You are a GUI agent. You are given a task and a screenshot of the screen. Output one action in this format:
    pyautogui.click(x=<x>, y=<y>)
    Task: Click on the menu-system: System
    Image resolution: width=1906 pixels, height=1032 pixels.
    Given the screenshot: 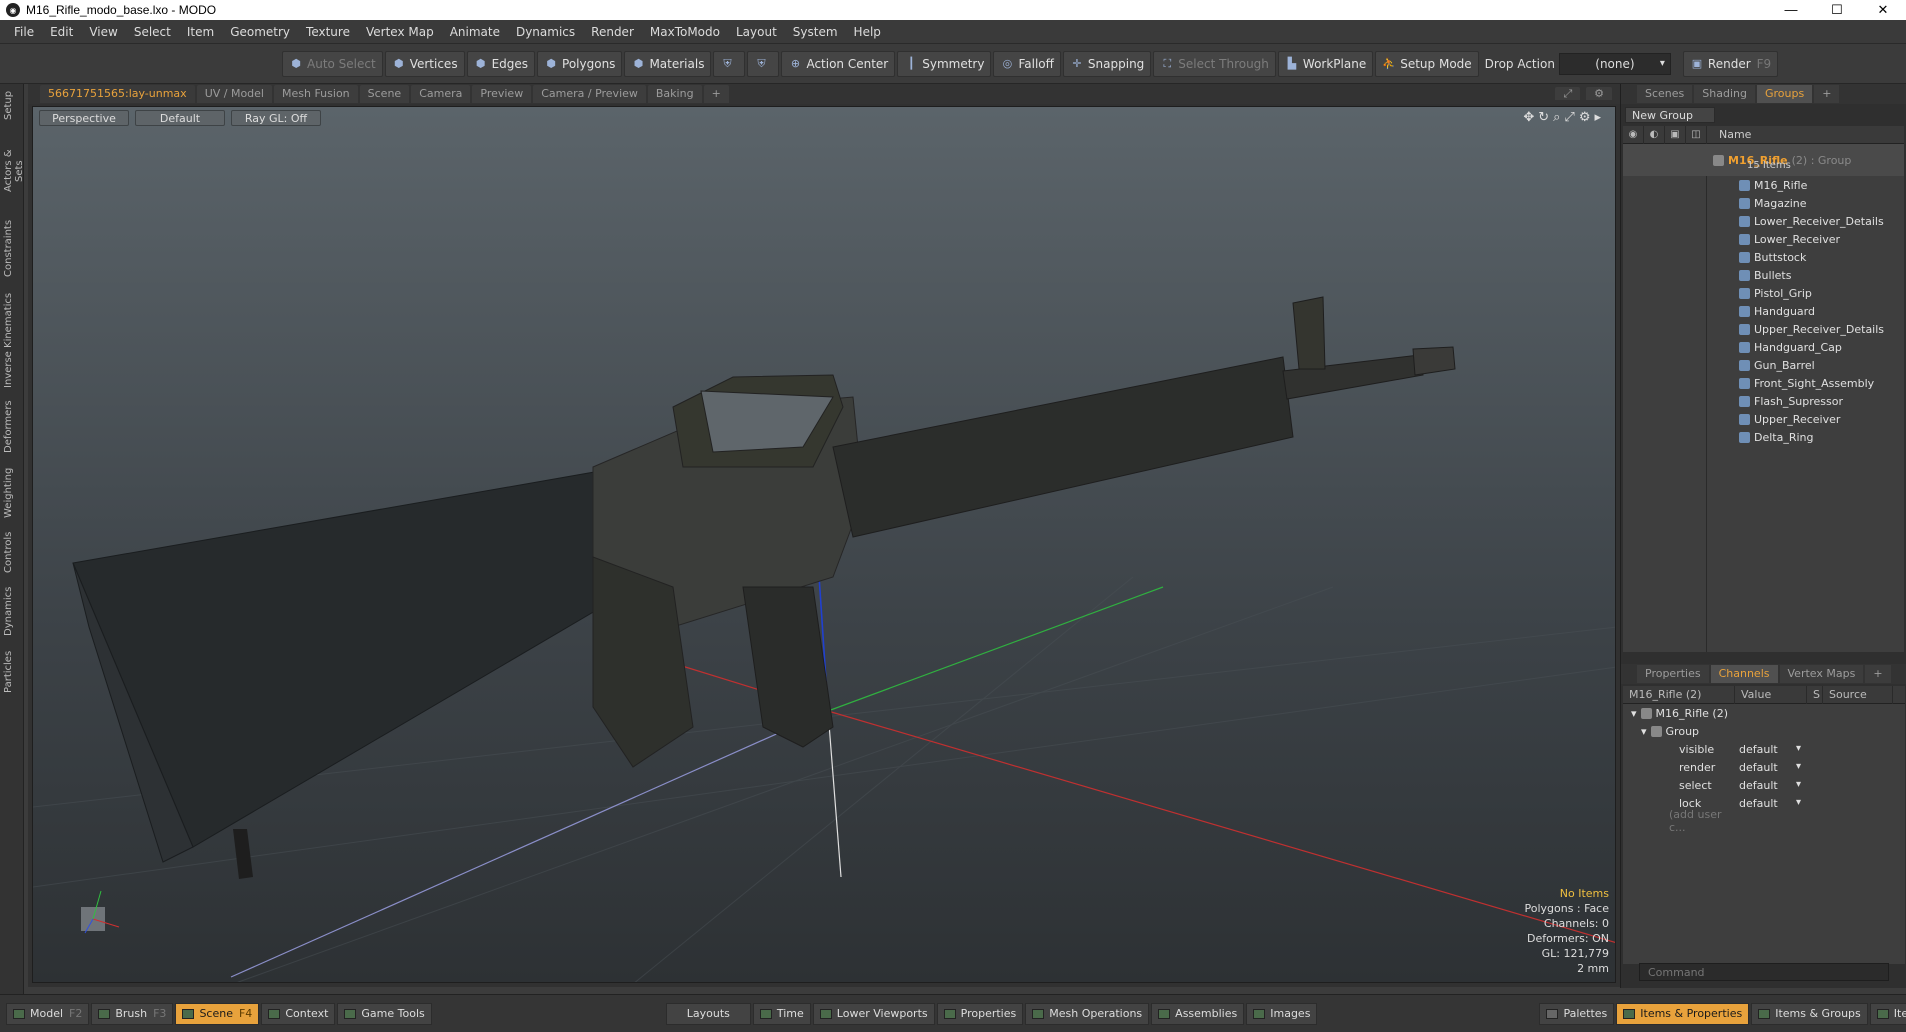 What is the action you would take?
    pyautogui.click(x=815, y=32)
    